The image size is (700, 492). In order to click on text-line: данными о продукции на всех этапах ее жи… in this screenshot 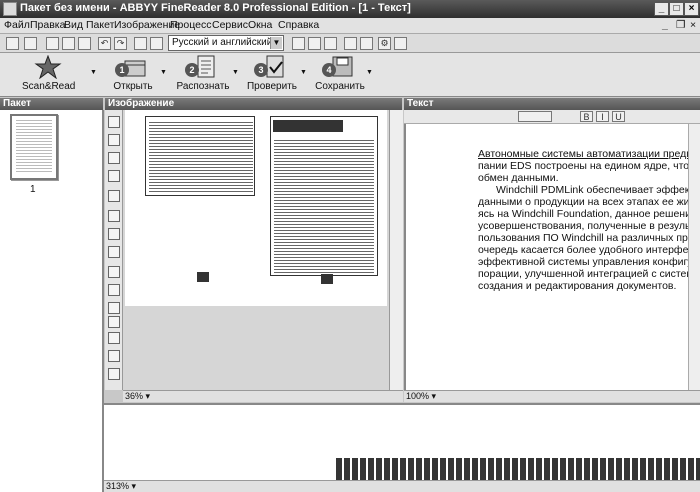, I will do `click(589, 202)`.